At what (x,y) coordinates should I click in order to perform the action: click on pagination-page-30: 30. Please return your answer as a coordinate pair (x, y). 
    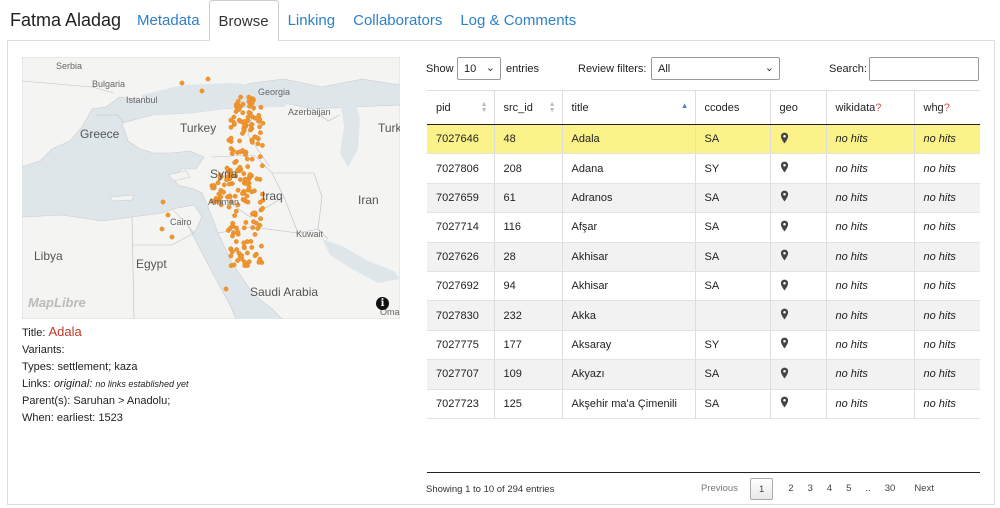
    Looking at the image, I should click on (890, 489).